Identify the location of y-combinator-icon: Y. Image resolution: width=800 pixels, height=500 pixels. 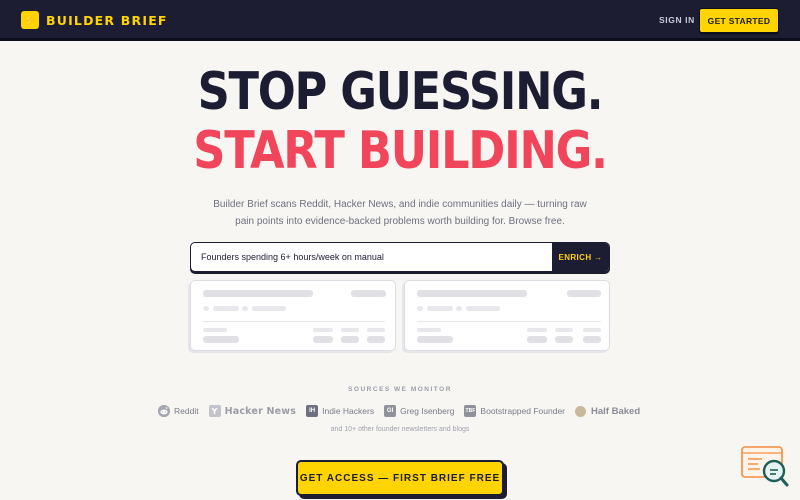
(214, 411).